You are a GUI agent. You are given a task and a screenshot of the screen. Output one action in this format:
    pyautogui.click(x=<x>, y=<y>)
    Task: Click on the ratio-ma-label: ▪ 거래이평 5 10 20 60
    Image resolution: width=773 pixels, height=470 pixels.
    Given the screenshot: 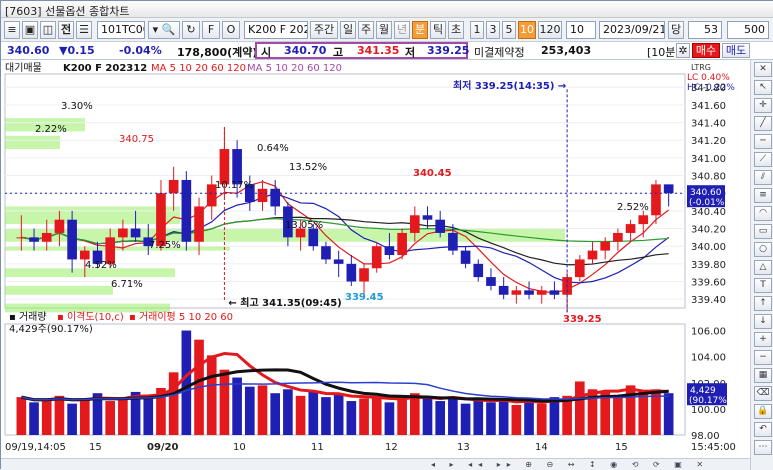 What is the action you would take?
    pyautogui.click(x=181, y=317)
    